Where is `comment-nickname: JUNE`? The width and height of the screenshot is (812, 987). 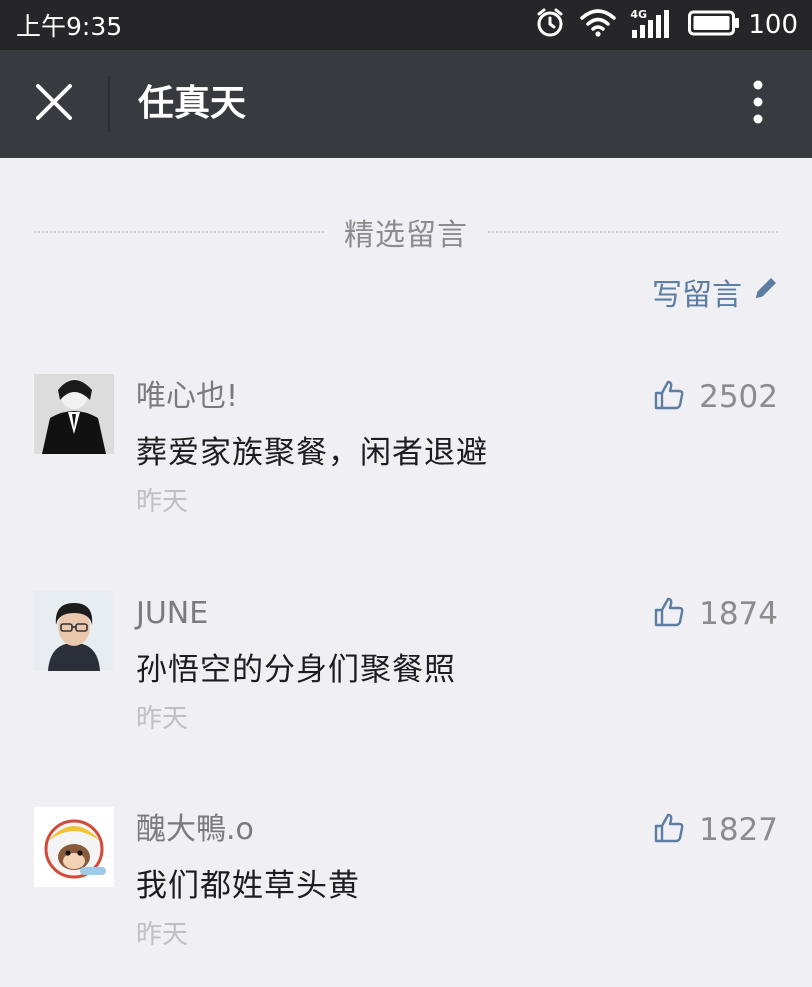
comment-nickname: JUNE is located at coordinates (172, 613).